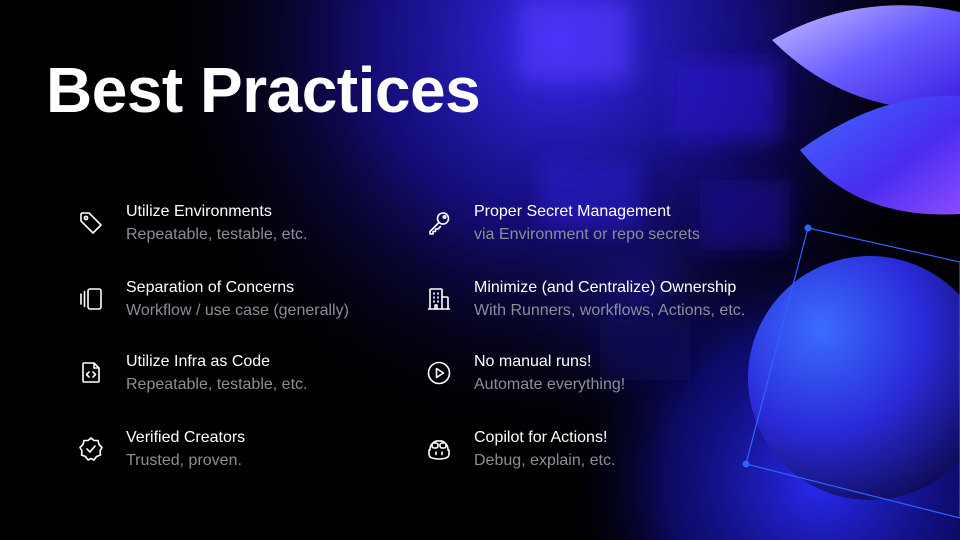 The height and width of the screenshot is (540, 960). I want to click on practice-heading: Minimize (and Centralize) Ownership, so click(605, 287).